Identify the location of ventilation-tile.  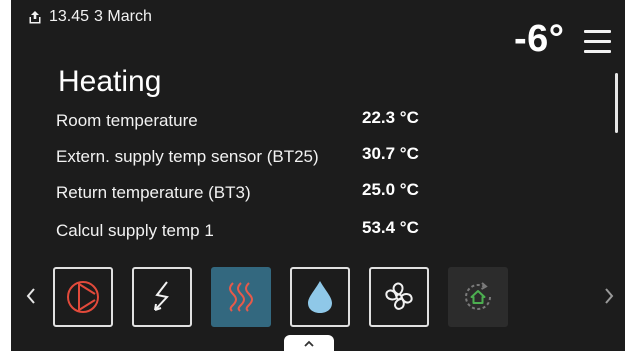
(399, 297).